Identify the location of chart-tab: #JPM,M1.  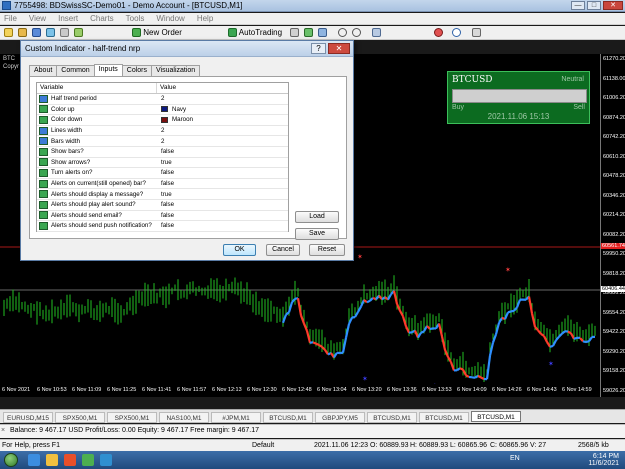
(236, 417).